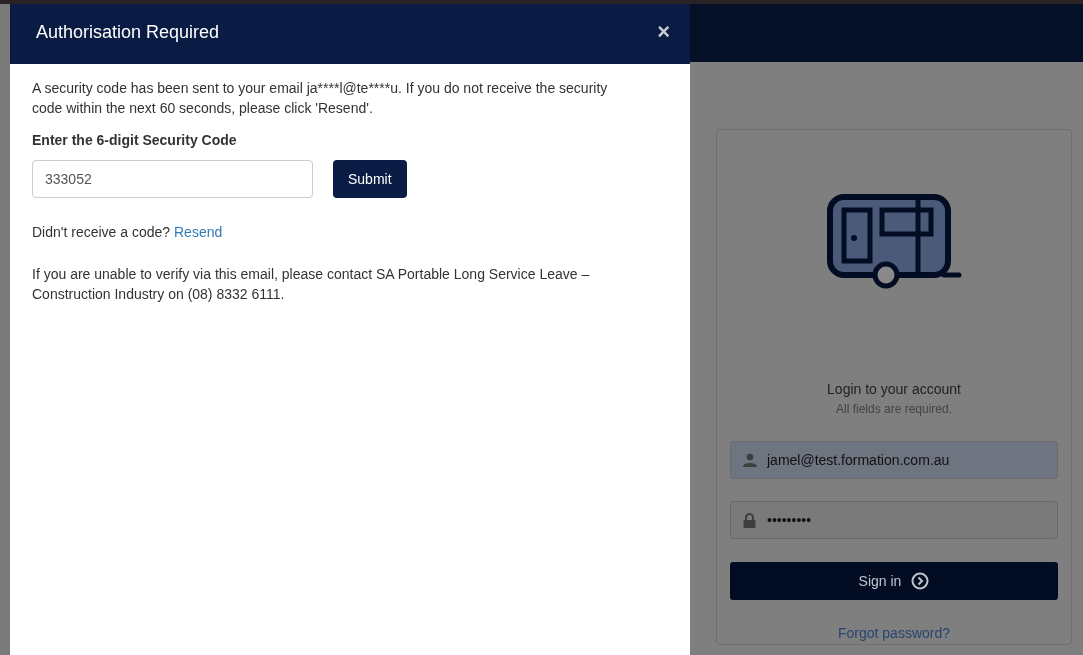 The width and height of the screenshot is (1083, 655). What do you see at coordinates (135, 140) in the screenshot?
I see `field-label: Enter the 6-digit Security Code` at bounding box center [135, 140].